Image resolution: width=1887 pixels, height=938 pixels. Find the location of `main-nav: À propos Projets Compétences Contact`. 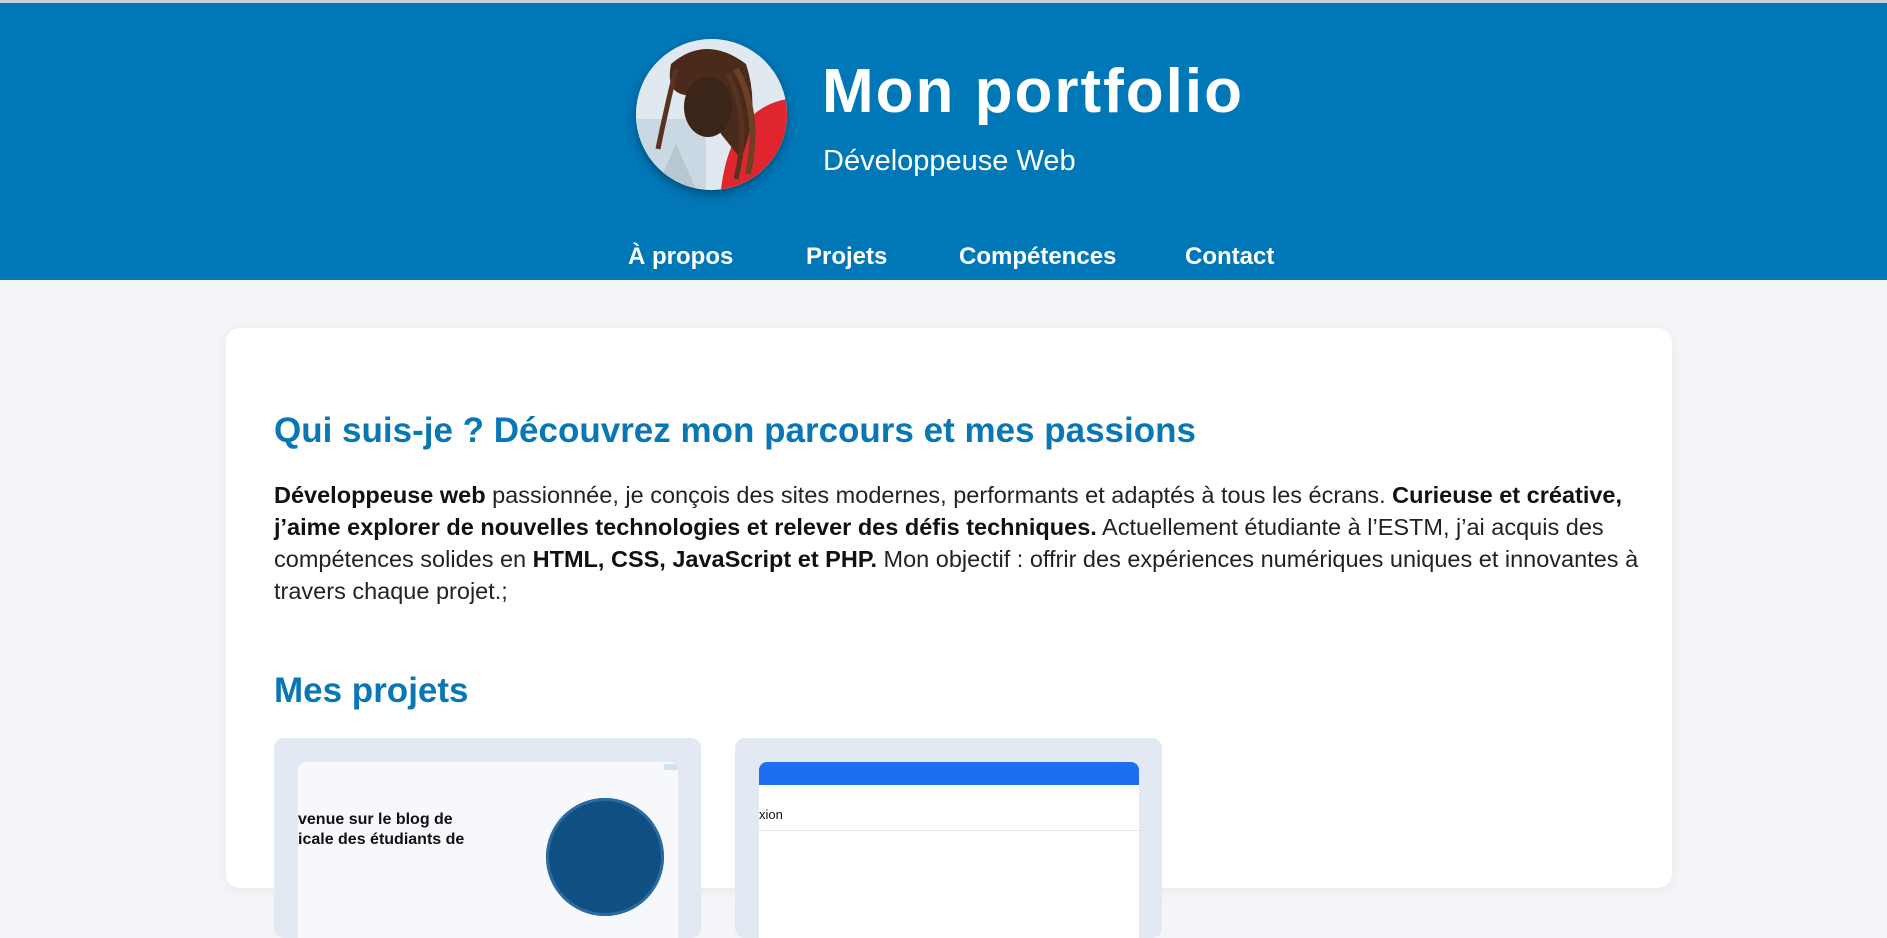

main-nav: À propos Projets Compétences Contact is located at coordinates (943, 258).